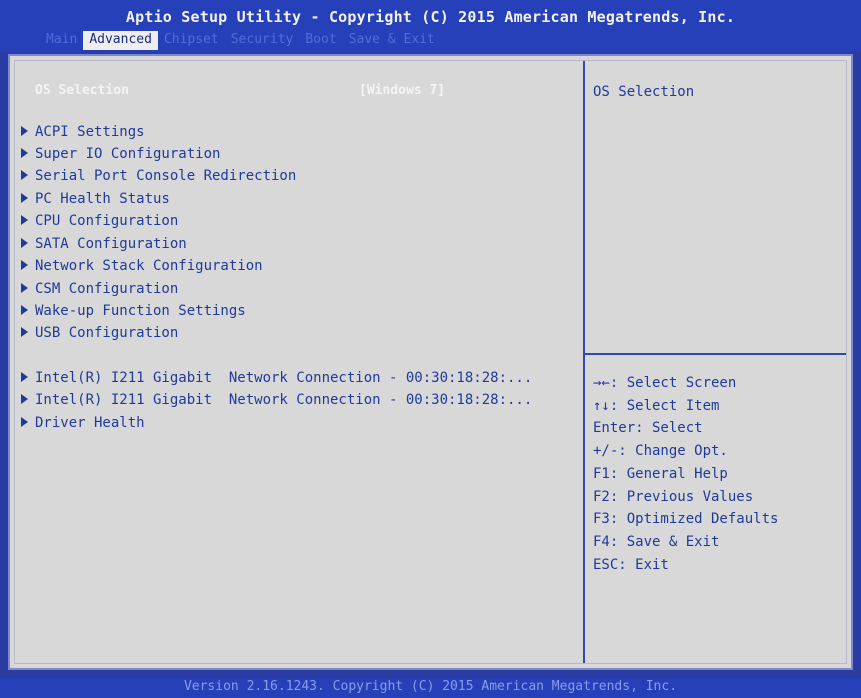 The width and height of the screenshot is (861, 698). I want to click on menu-item-wake-up: Wake-up Function Settings, so click(133, 311).